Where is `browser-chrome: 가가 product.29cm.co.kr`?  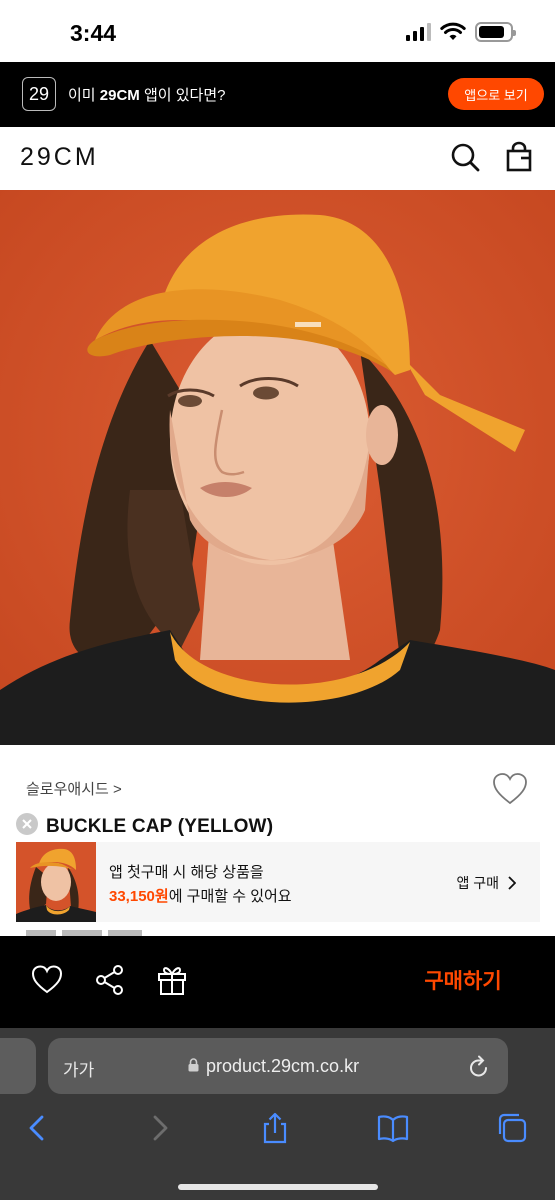
browser-chrome: 가가 product.29cm.co.kr is located at coordinates (277, 1114).